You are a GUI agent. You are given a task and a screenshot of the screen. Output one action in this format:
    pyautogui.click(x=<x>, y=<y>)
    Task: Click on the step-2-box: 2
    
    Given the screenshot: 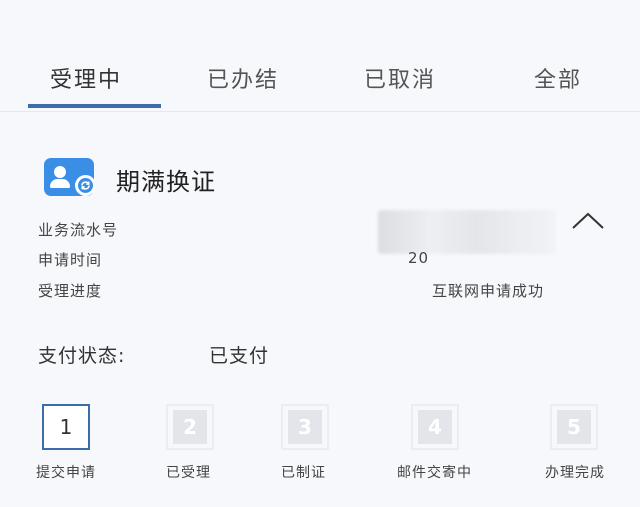 What is the action you would take?
    pyautogui.click(x=190, y=427)
    